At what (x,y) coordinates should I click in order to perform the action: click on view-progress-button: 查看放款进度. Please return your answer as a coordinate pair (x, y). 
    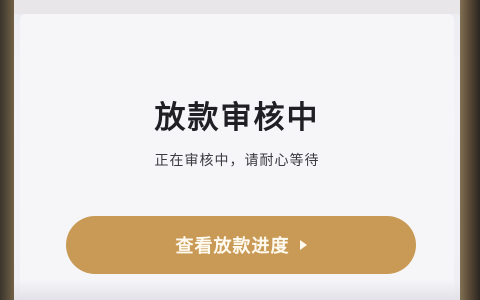
    Looking at the image, I should click on (241, 245).